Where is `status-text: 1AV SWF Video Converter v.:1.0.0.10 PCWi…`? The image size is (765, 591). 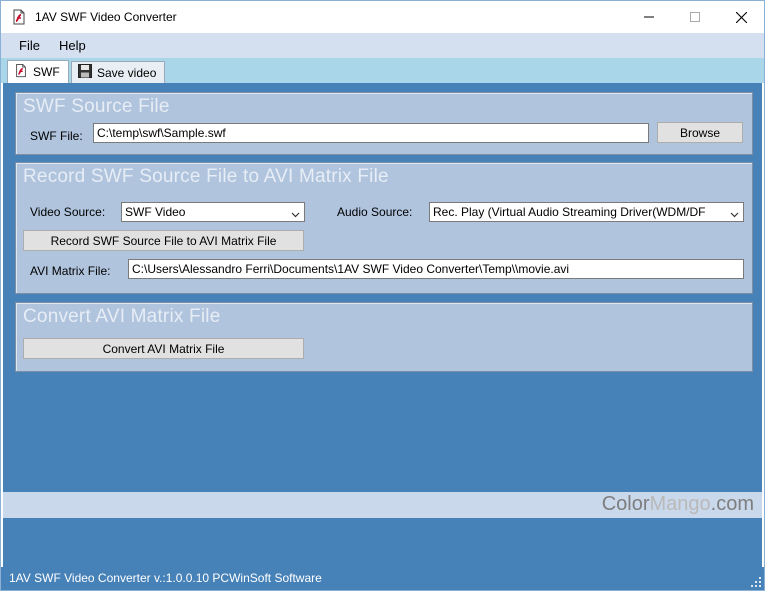
status-text: 1AV SWF Video Converter v.:1.0.0.10 PCWi… is located at coordinates (165, 578).